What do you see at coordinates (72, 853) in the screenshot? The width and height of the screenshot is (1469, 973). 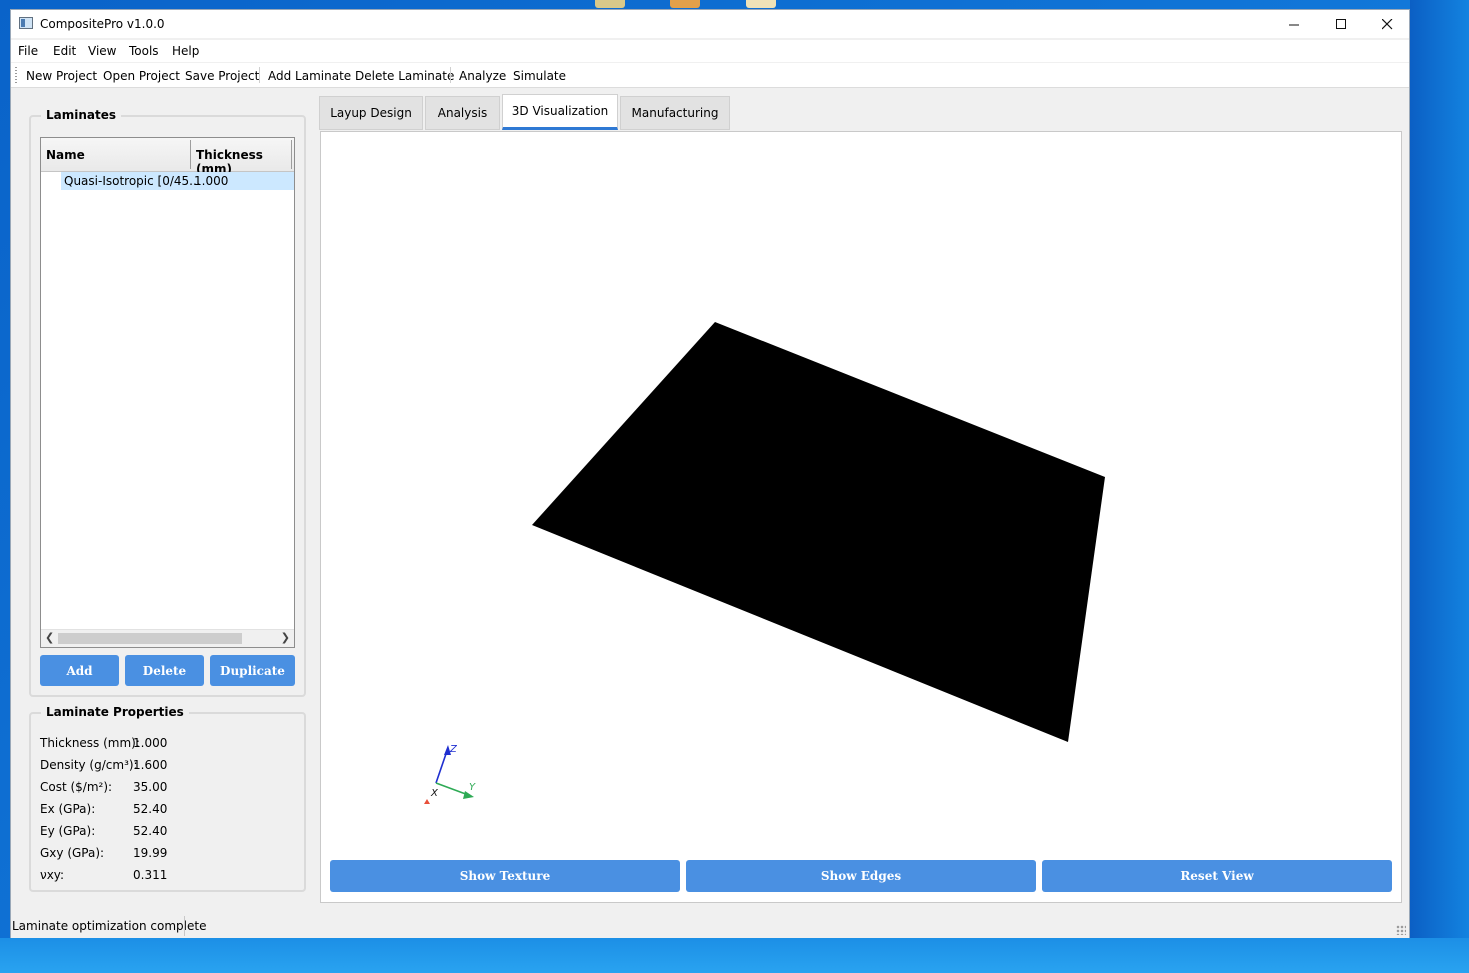 I see `prop-label-gxy: Gxy (GPa):` at bounding box center [72, 853].